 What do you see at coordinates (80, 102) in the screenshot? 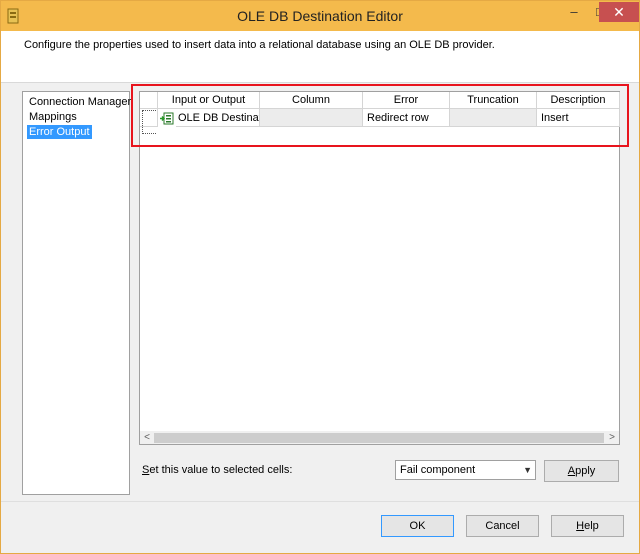
I see `nav-item-connection-manager: Connection Manager` at bounding box center [80, 102].